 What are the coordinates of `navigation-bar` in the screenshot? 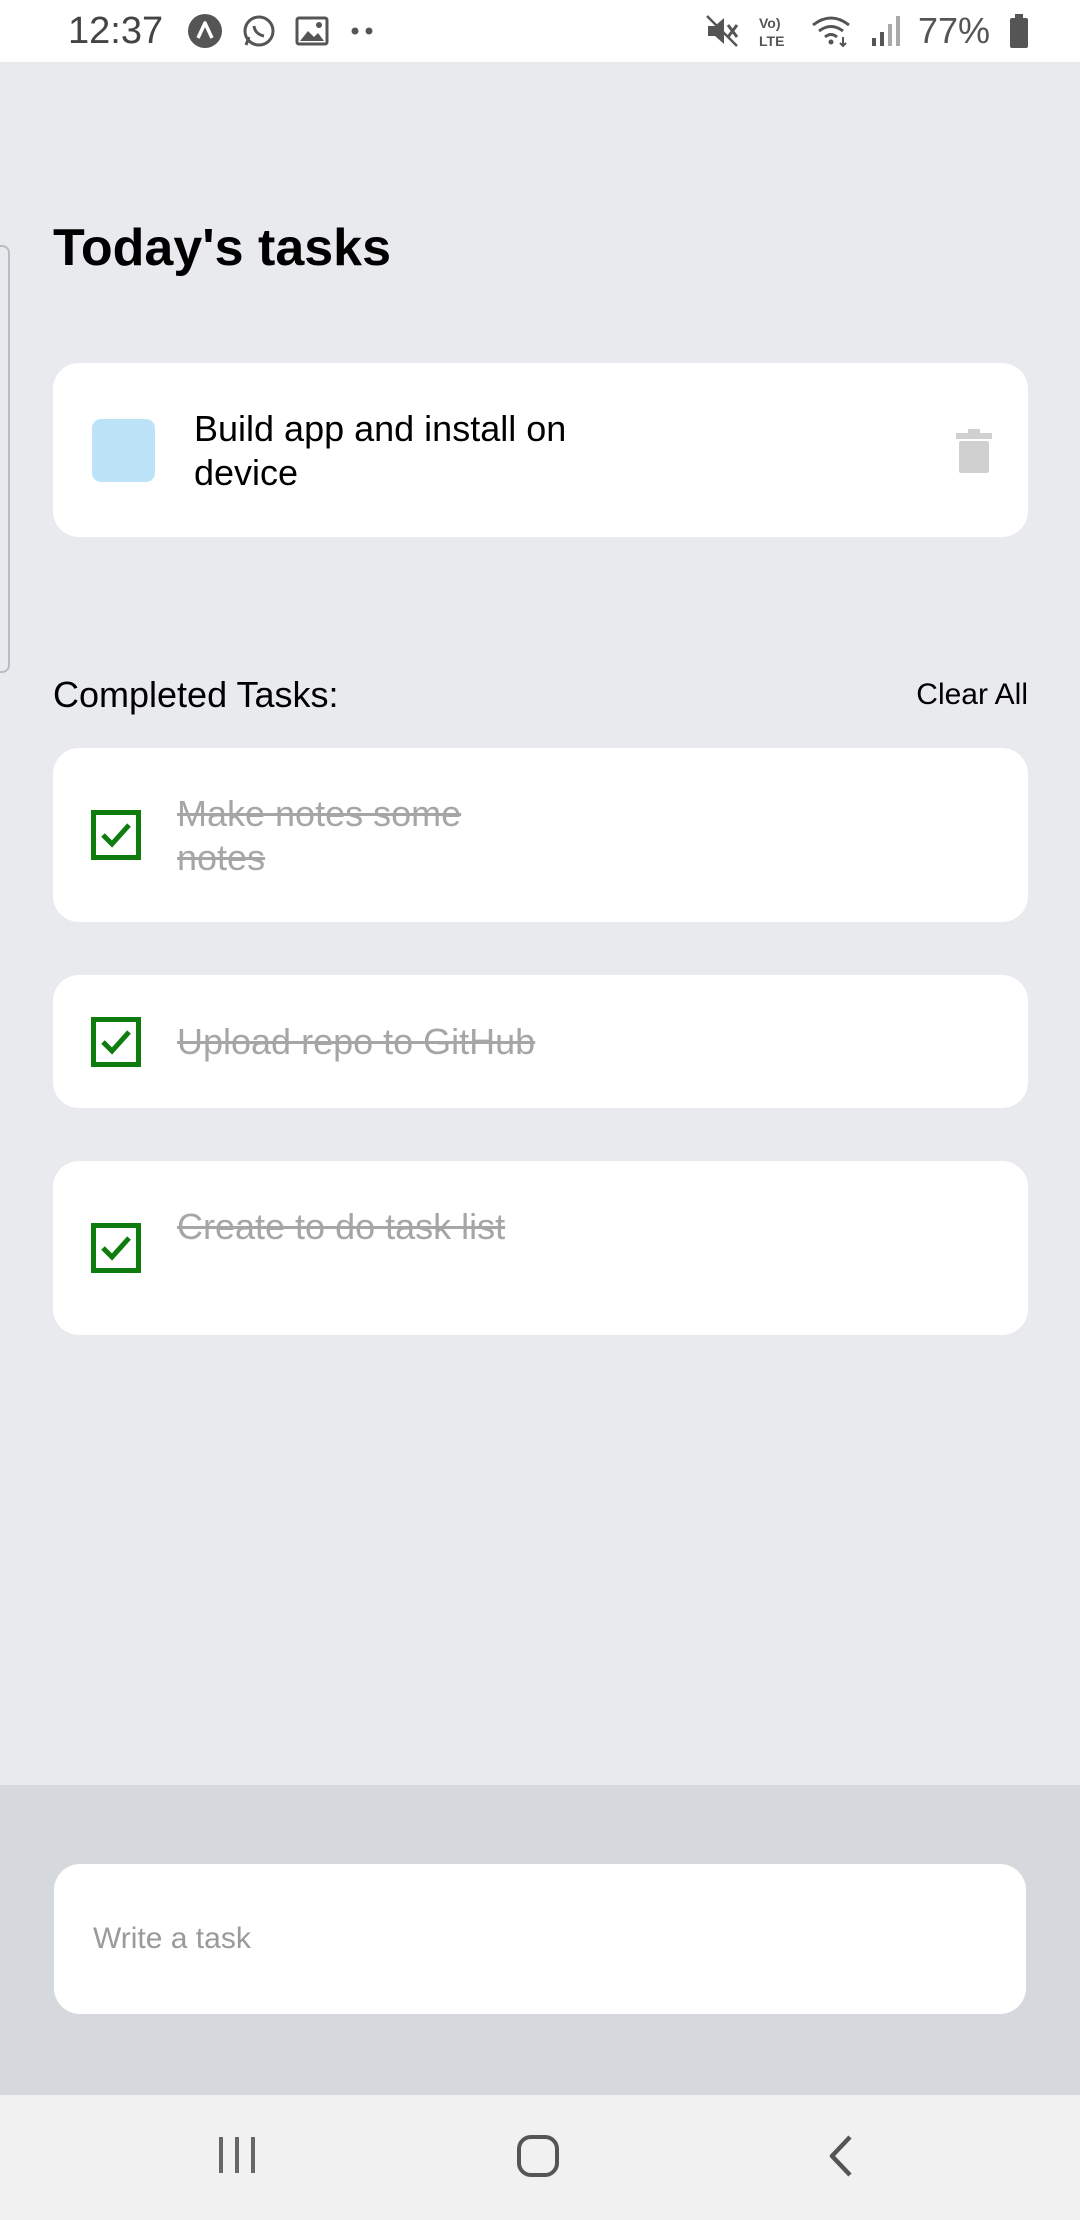 It's located at (540, 2157).